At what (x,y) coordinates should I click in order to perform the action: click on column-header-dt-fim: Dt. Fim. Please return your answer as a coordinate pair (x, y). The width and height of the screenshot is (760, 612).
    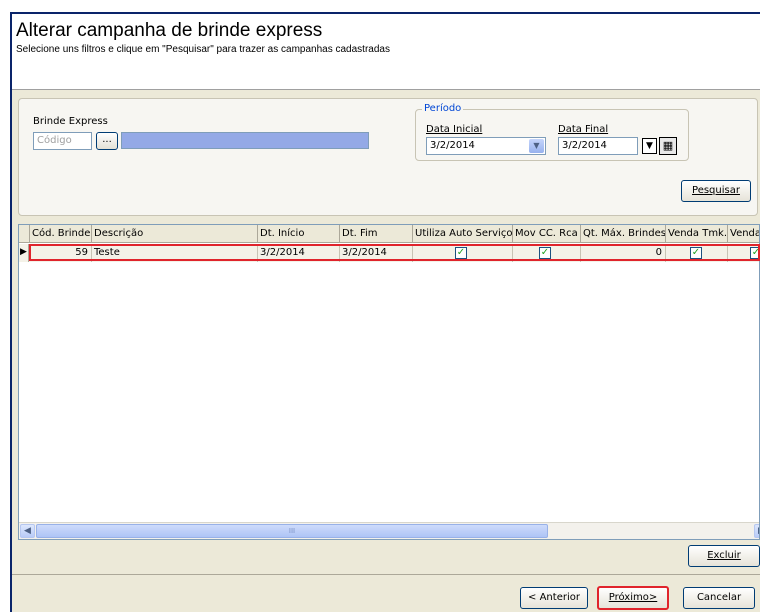
    Looking at the image, I should click on (376, 234).